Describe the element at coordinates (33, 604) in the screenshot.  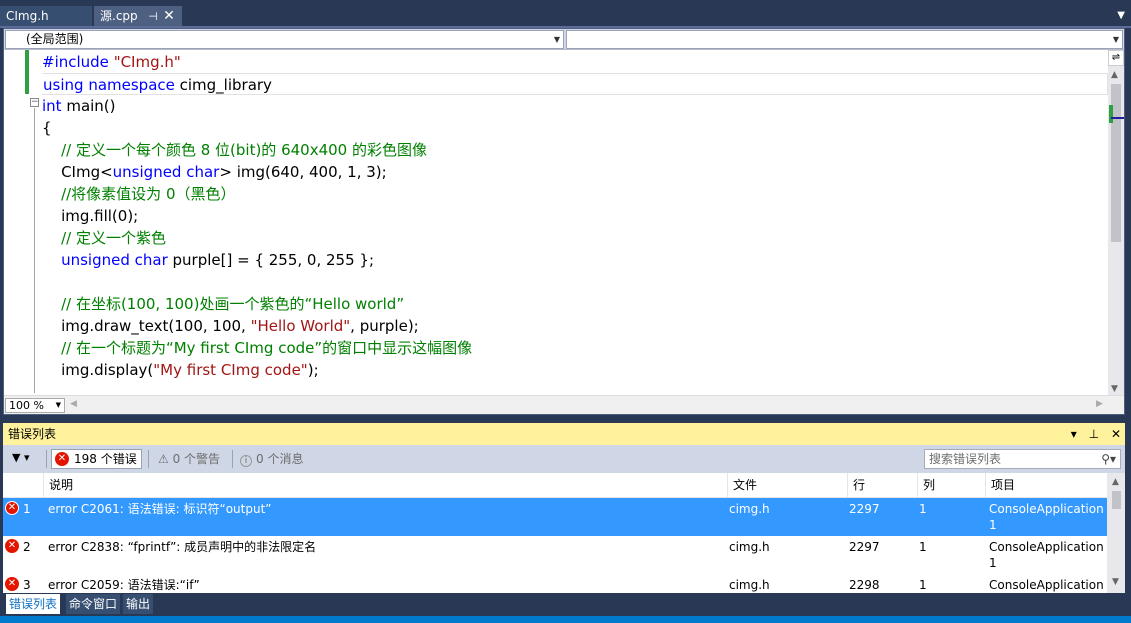
I see `tab-error-list: 错误列表` at that location.